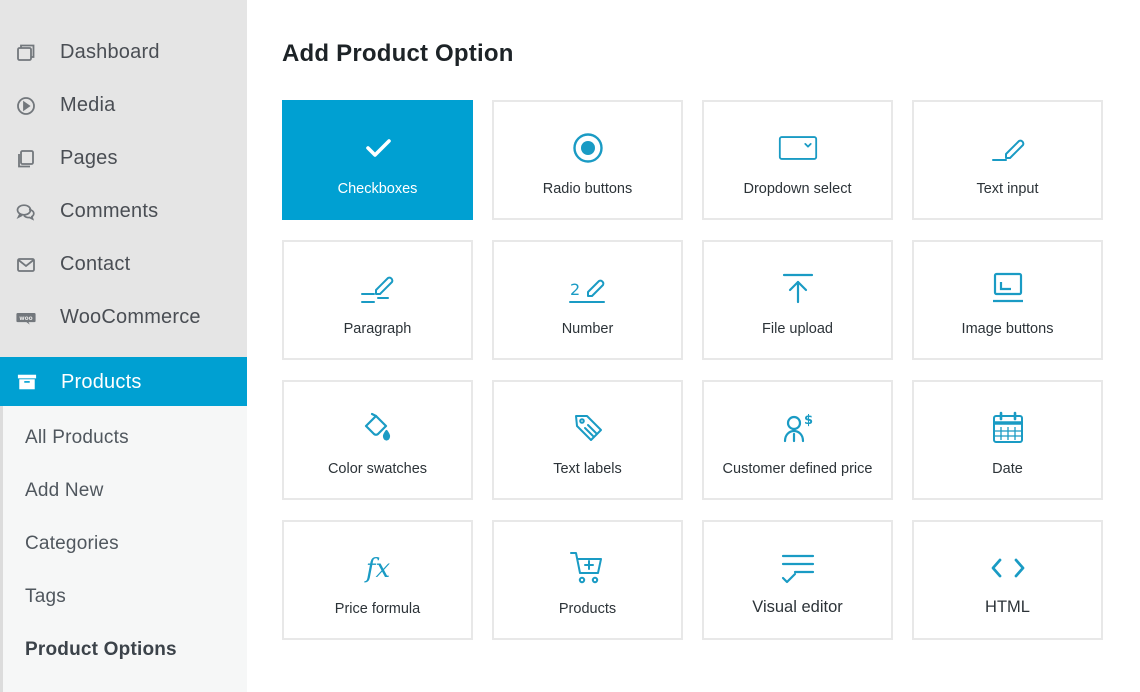 The width and height of the screenshot is (1140, 692). I want to click on comments-icon, so click(26, 212).